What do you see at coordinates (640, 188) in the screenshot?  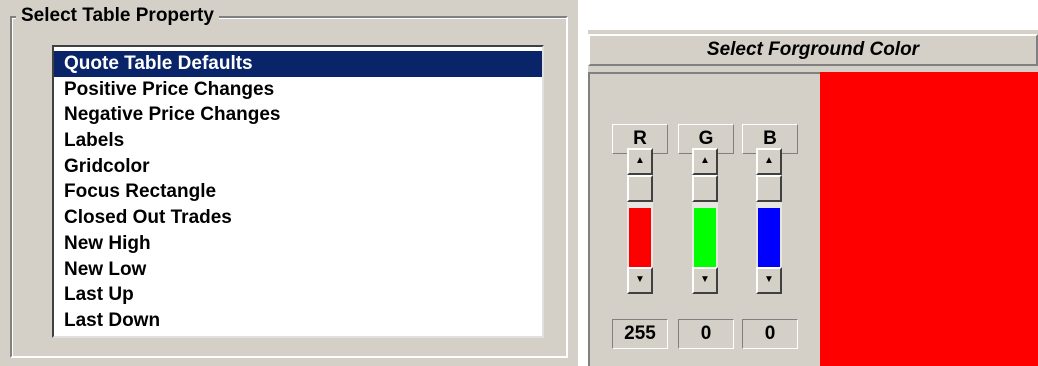 I see `red-slider-thumb` at bounding box center [640, 188].